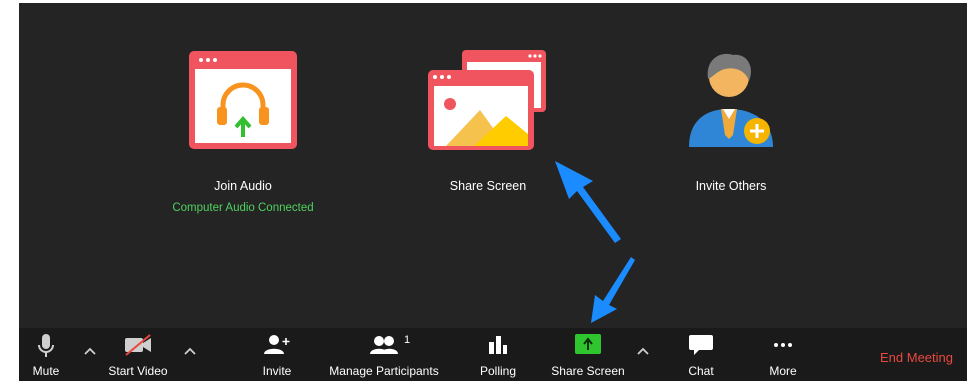 Image resolution: width=977 pixels, height=381 pixels. What do you see at coordinates (588, 202) in the screenshot?
I see `annotation-arrow-up-icon` at bounding box center [588, 202].